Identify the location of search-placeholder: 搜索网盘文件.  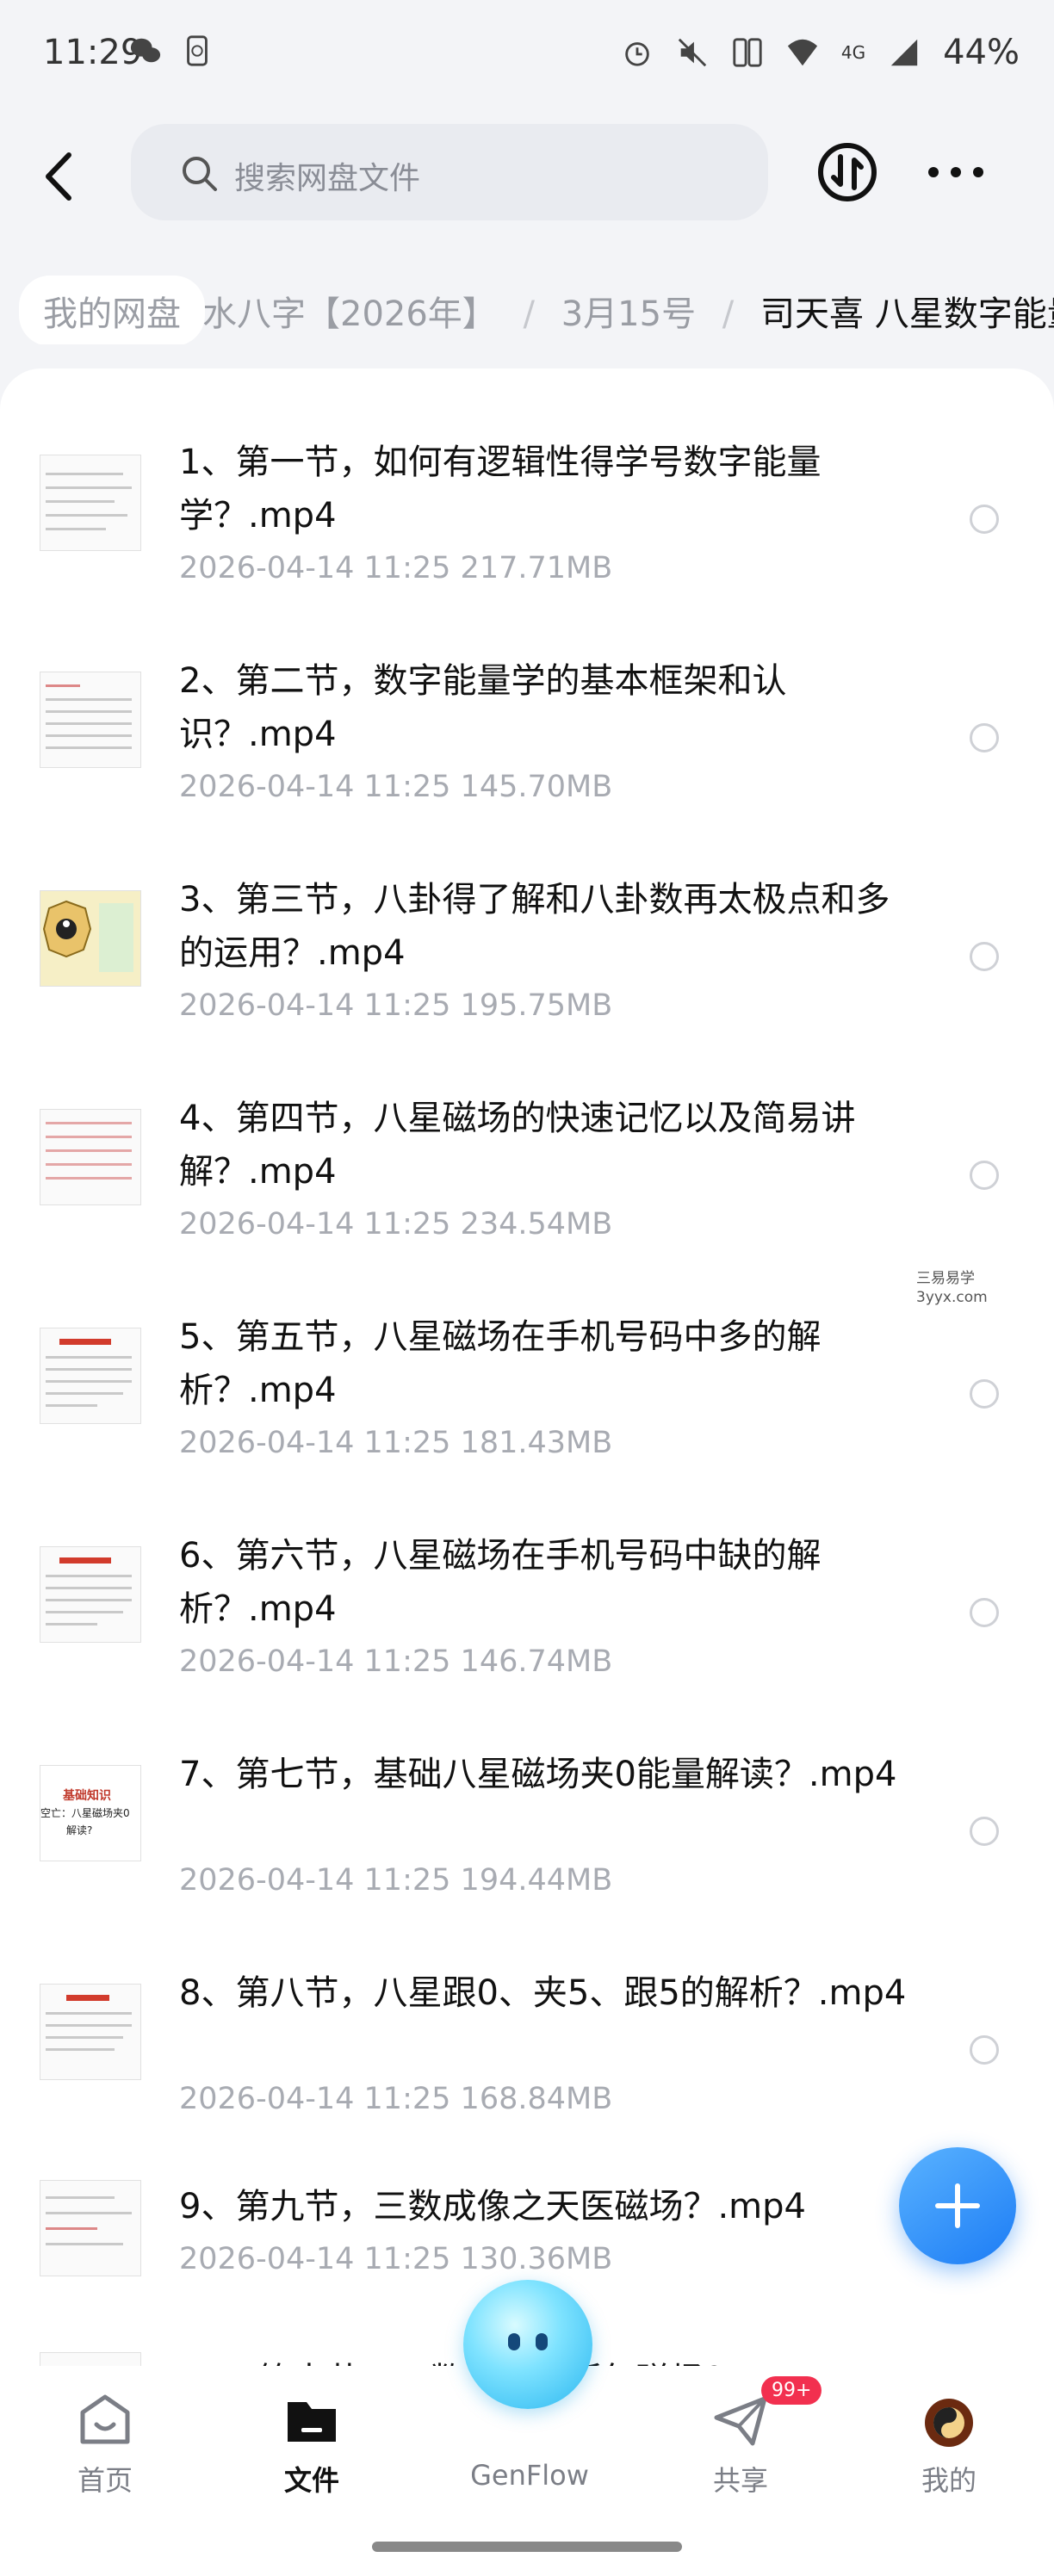
(328, 178).